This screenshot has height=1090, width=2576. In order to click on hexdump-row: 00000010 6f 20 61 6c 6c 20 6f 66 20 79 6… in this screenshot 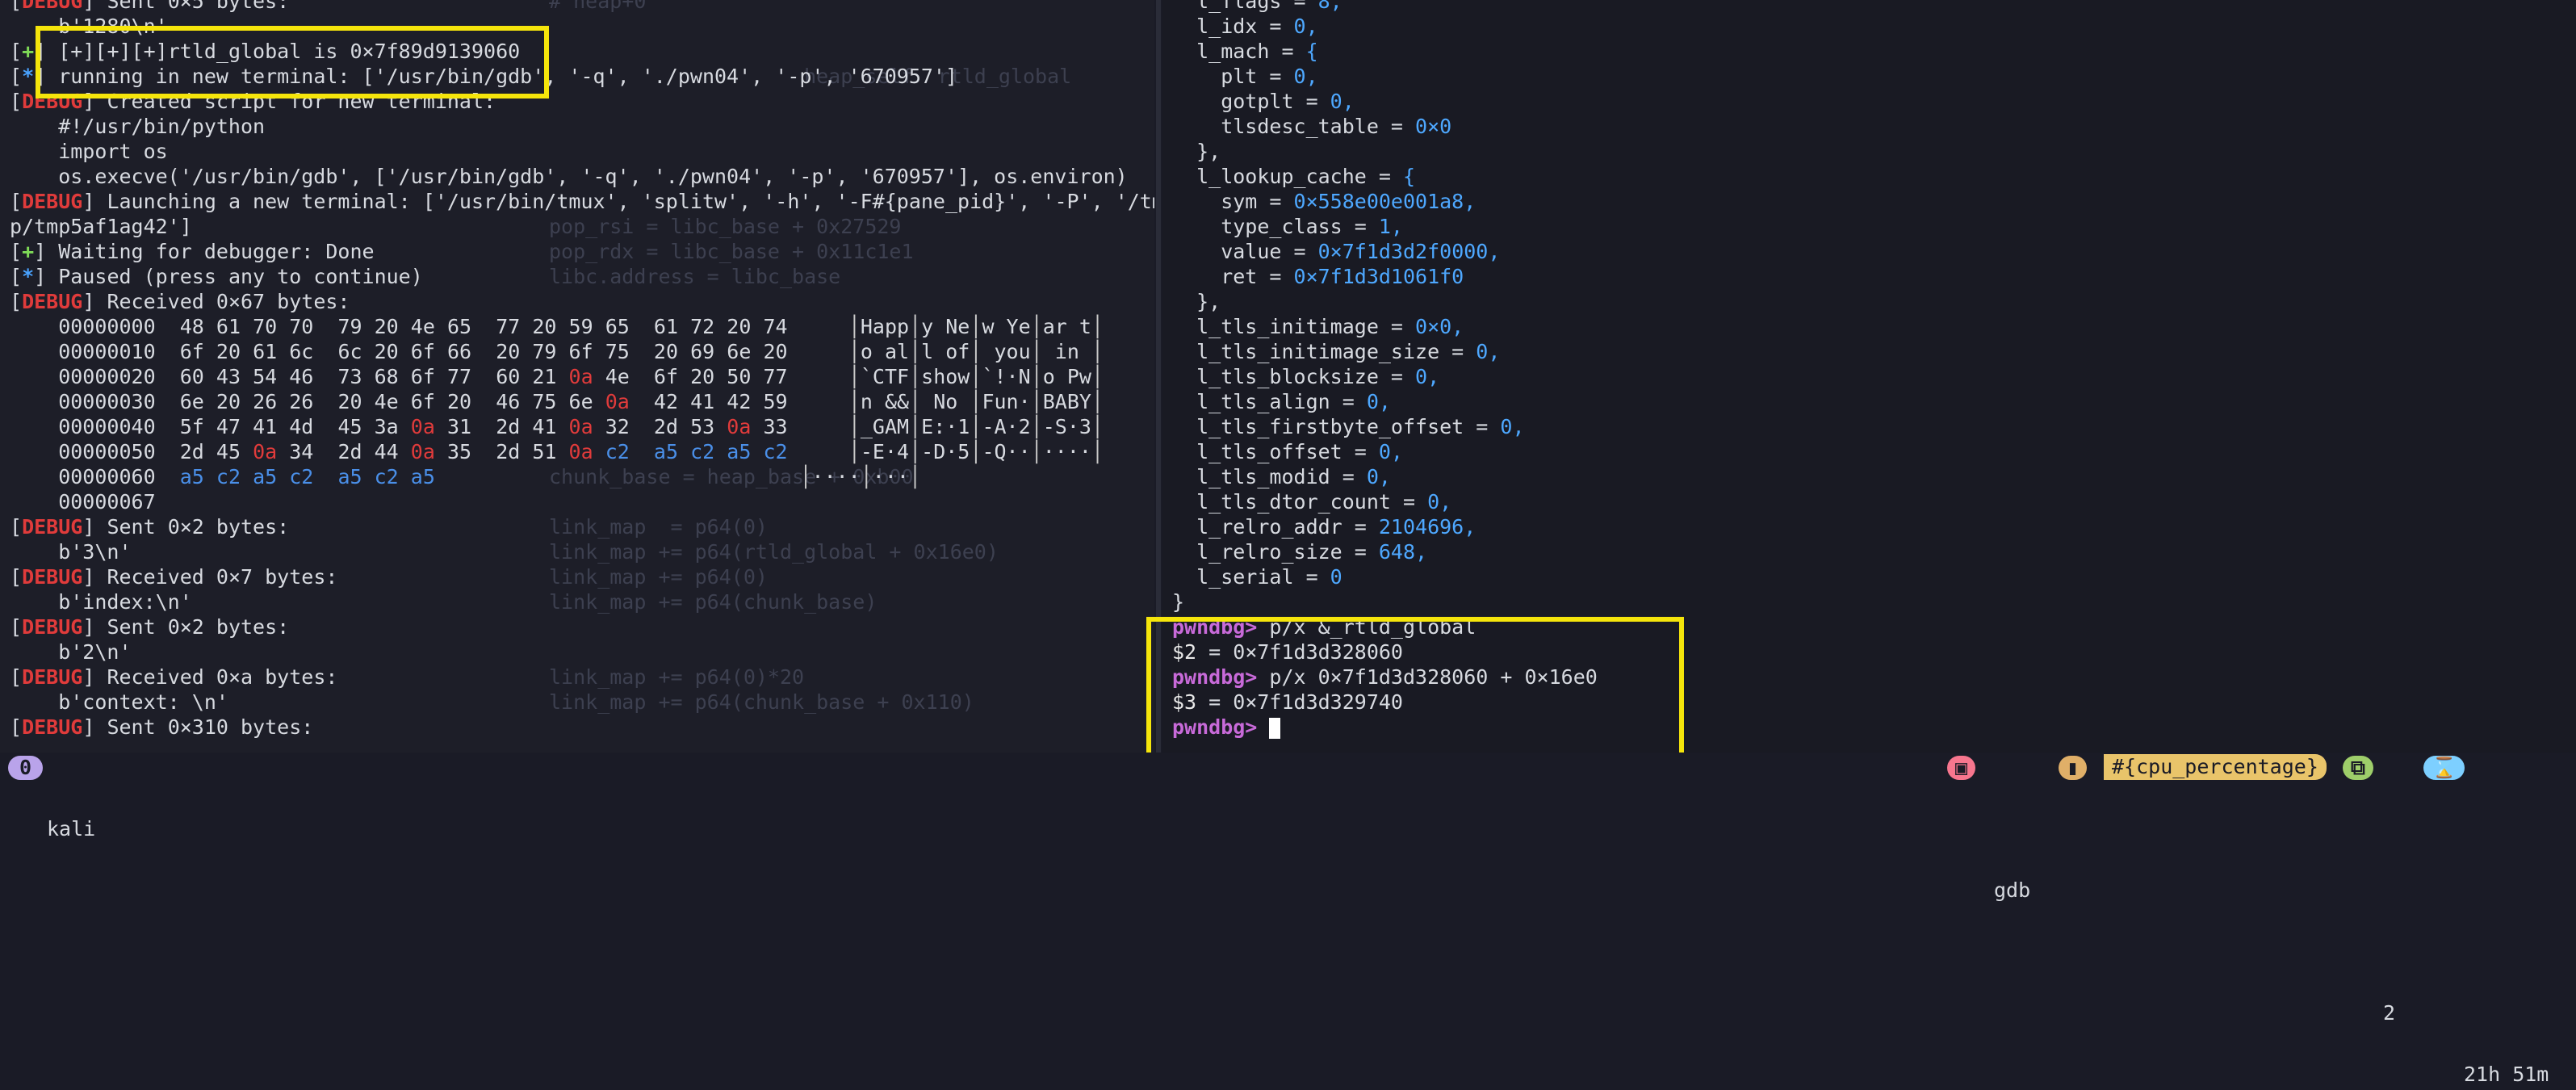, I will do `click(582, 351)`.